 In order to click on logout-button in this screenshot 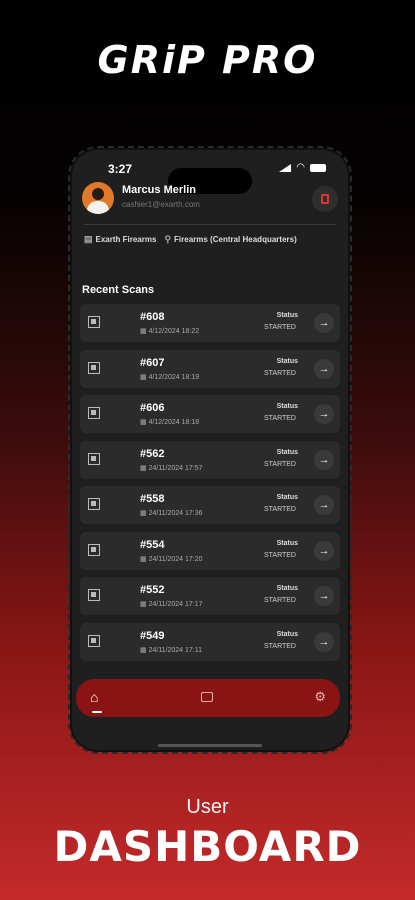, I will do `click(325, 199)`.